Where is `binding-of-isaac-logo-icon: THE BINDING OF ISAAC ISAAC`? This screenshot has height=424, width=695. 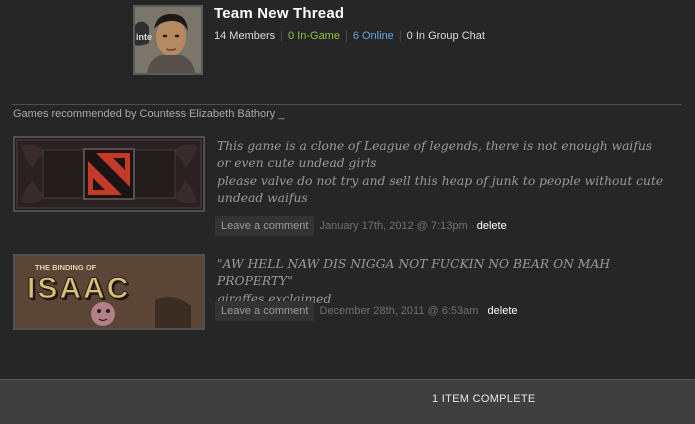 binding-of-isaac-logo-icon: THE BINDING OF ISAAC ISAAC is located at coordinates (109, 292).